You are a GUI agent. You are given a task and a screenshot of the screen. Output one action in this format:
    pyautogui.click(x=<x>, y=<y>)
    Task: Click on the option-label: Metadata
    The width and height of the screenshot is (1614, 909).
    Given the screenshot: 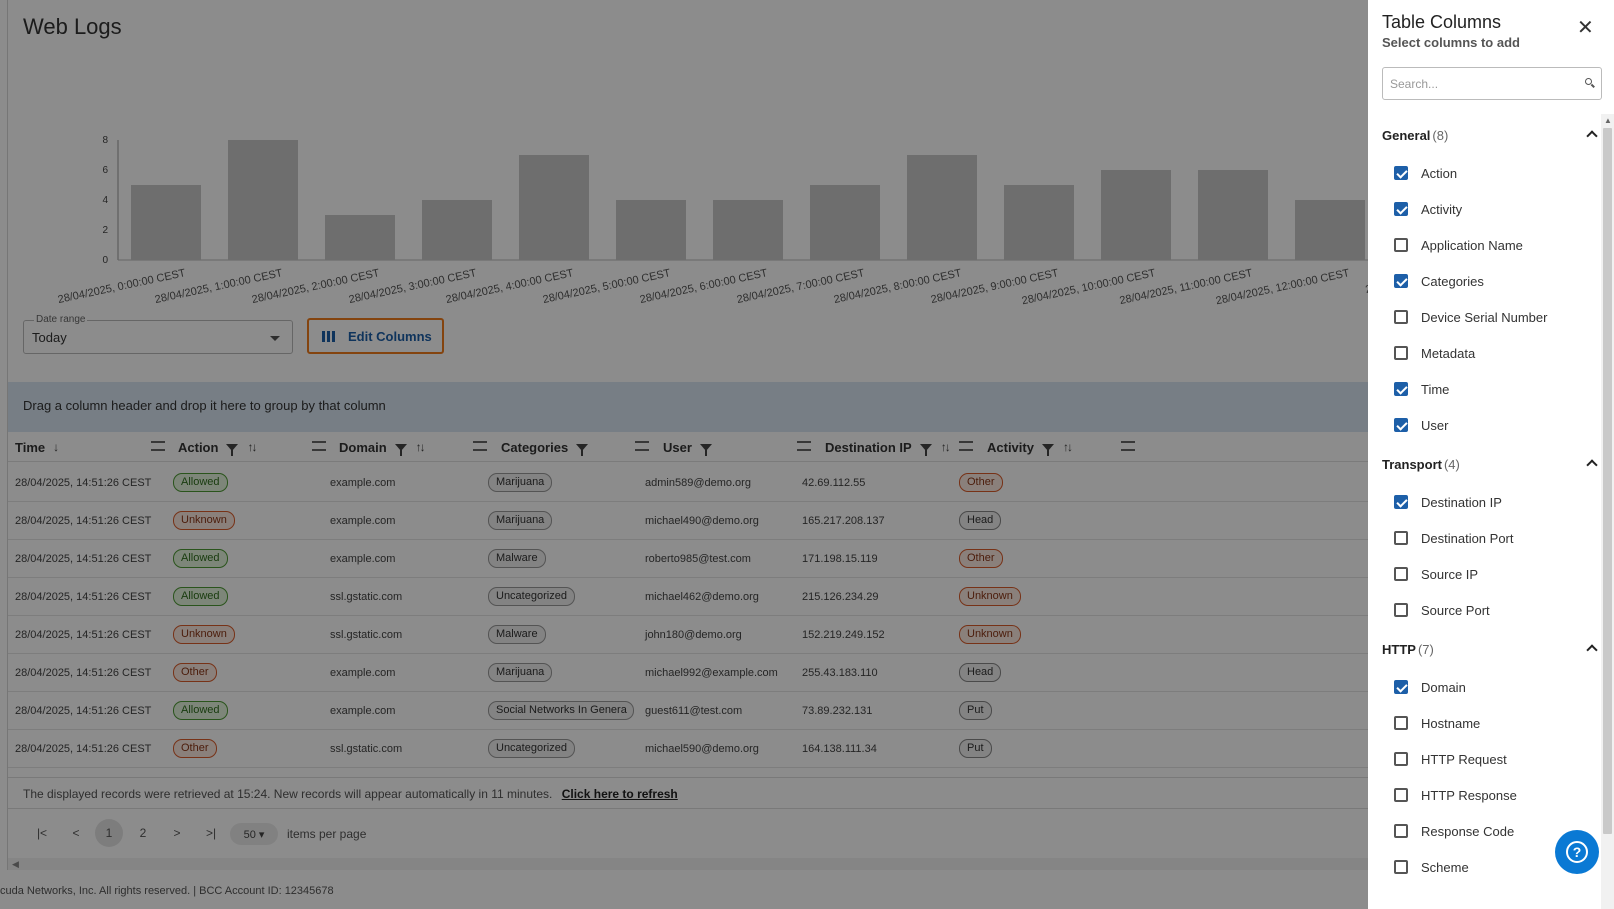 What is the action you would take?
    pyautogui.click(x=1448, y=353)
    